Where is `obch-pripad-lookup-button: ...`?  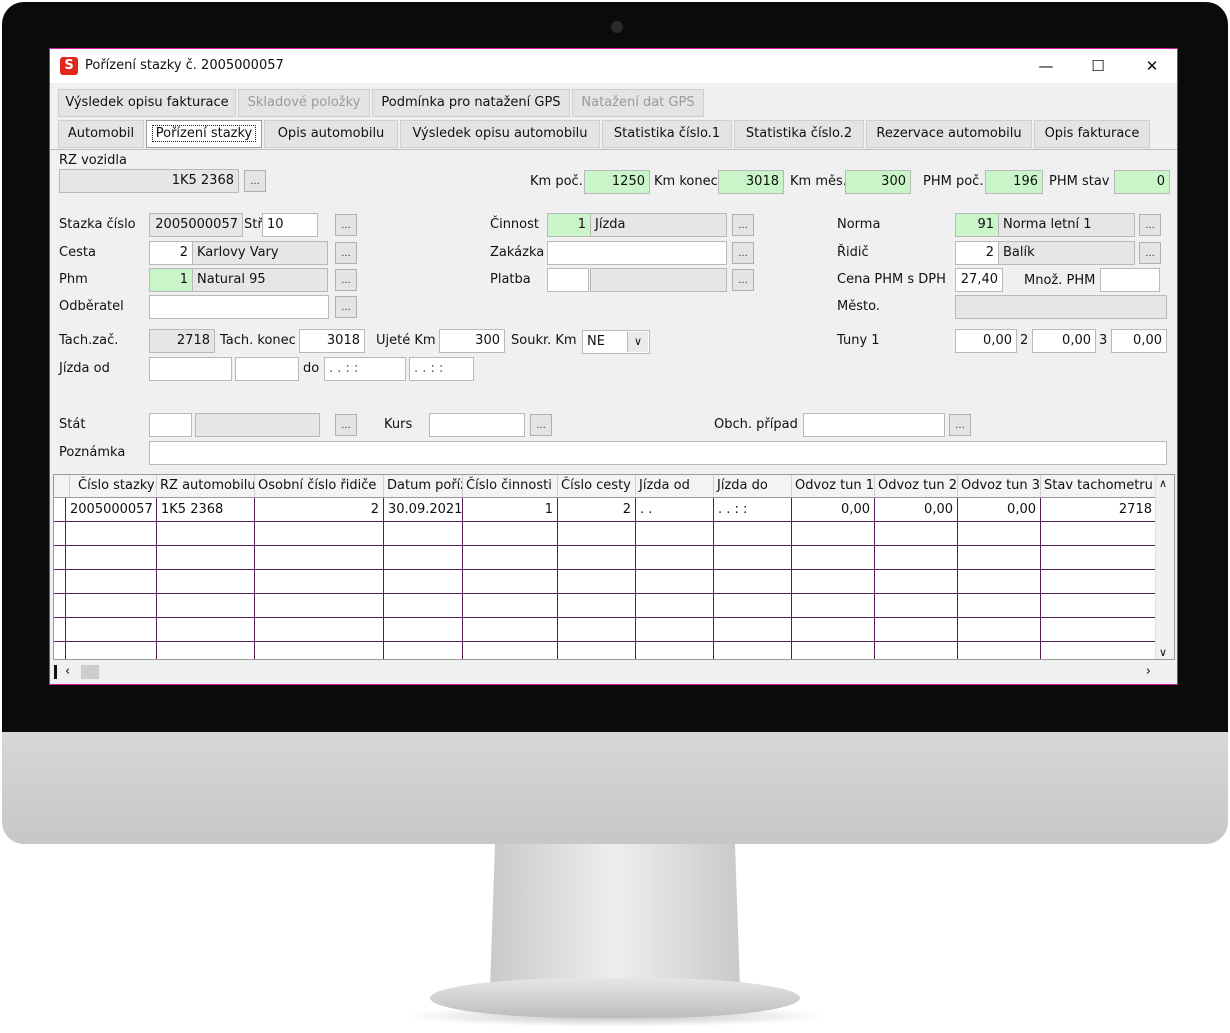 obch-pripad-lookup-button: ... is located at coordinates (960, 425).